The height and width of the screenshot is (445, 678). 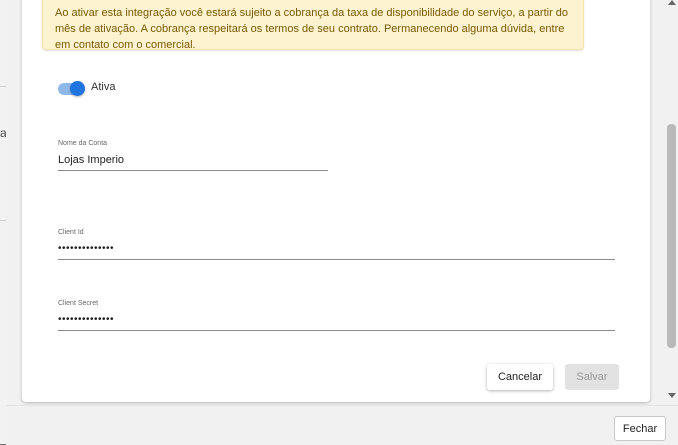 What do you see at coordinates (83, 143) in the screenshot?
I see `account-name-label: Nome da Conta` at bounding box center [83, 143].